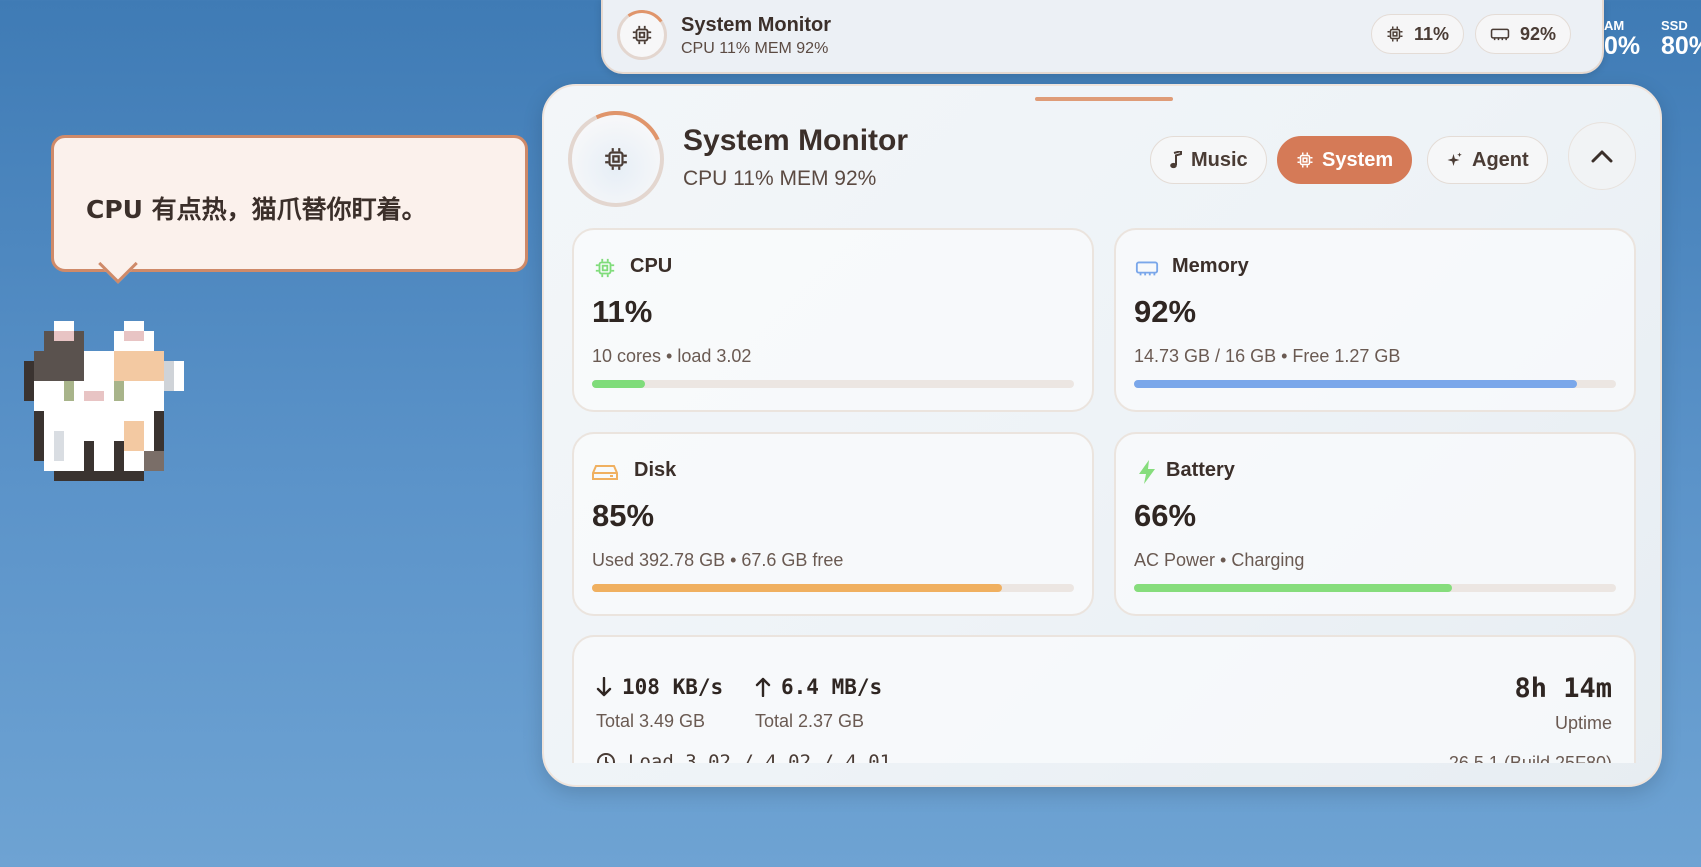 The height and width of the screenshot is (867, 1701). I want to click on upload-total: Total 2.37 GB, so click(810, 721).